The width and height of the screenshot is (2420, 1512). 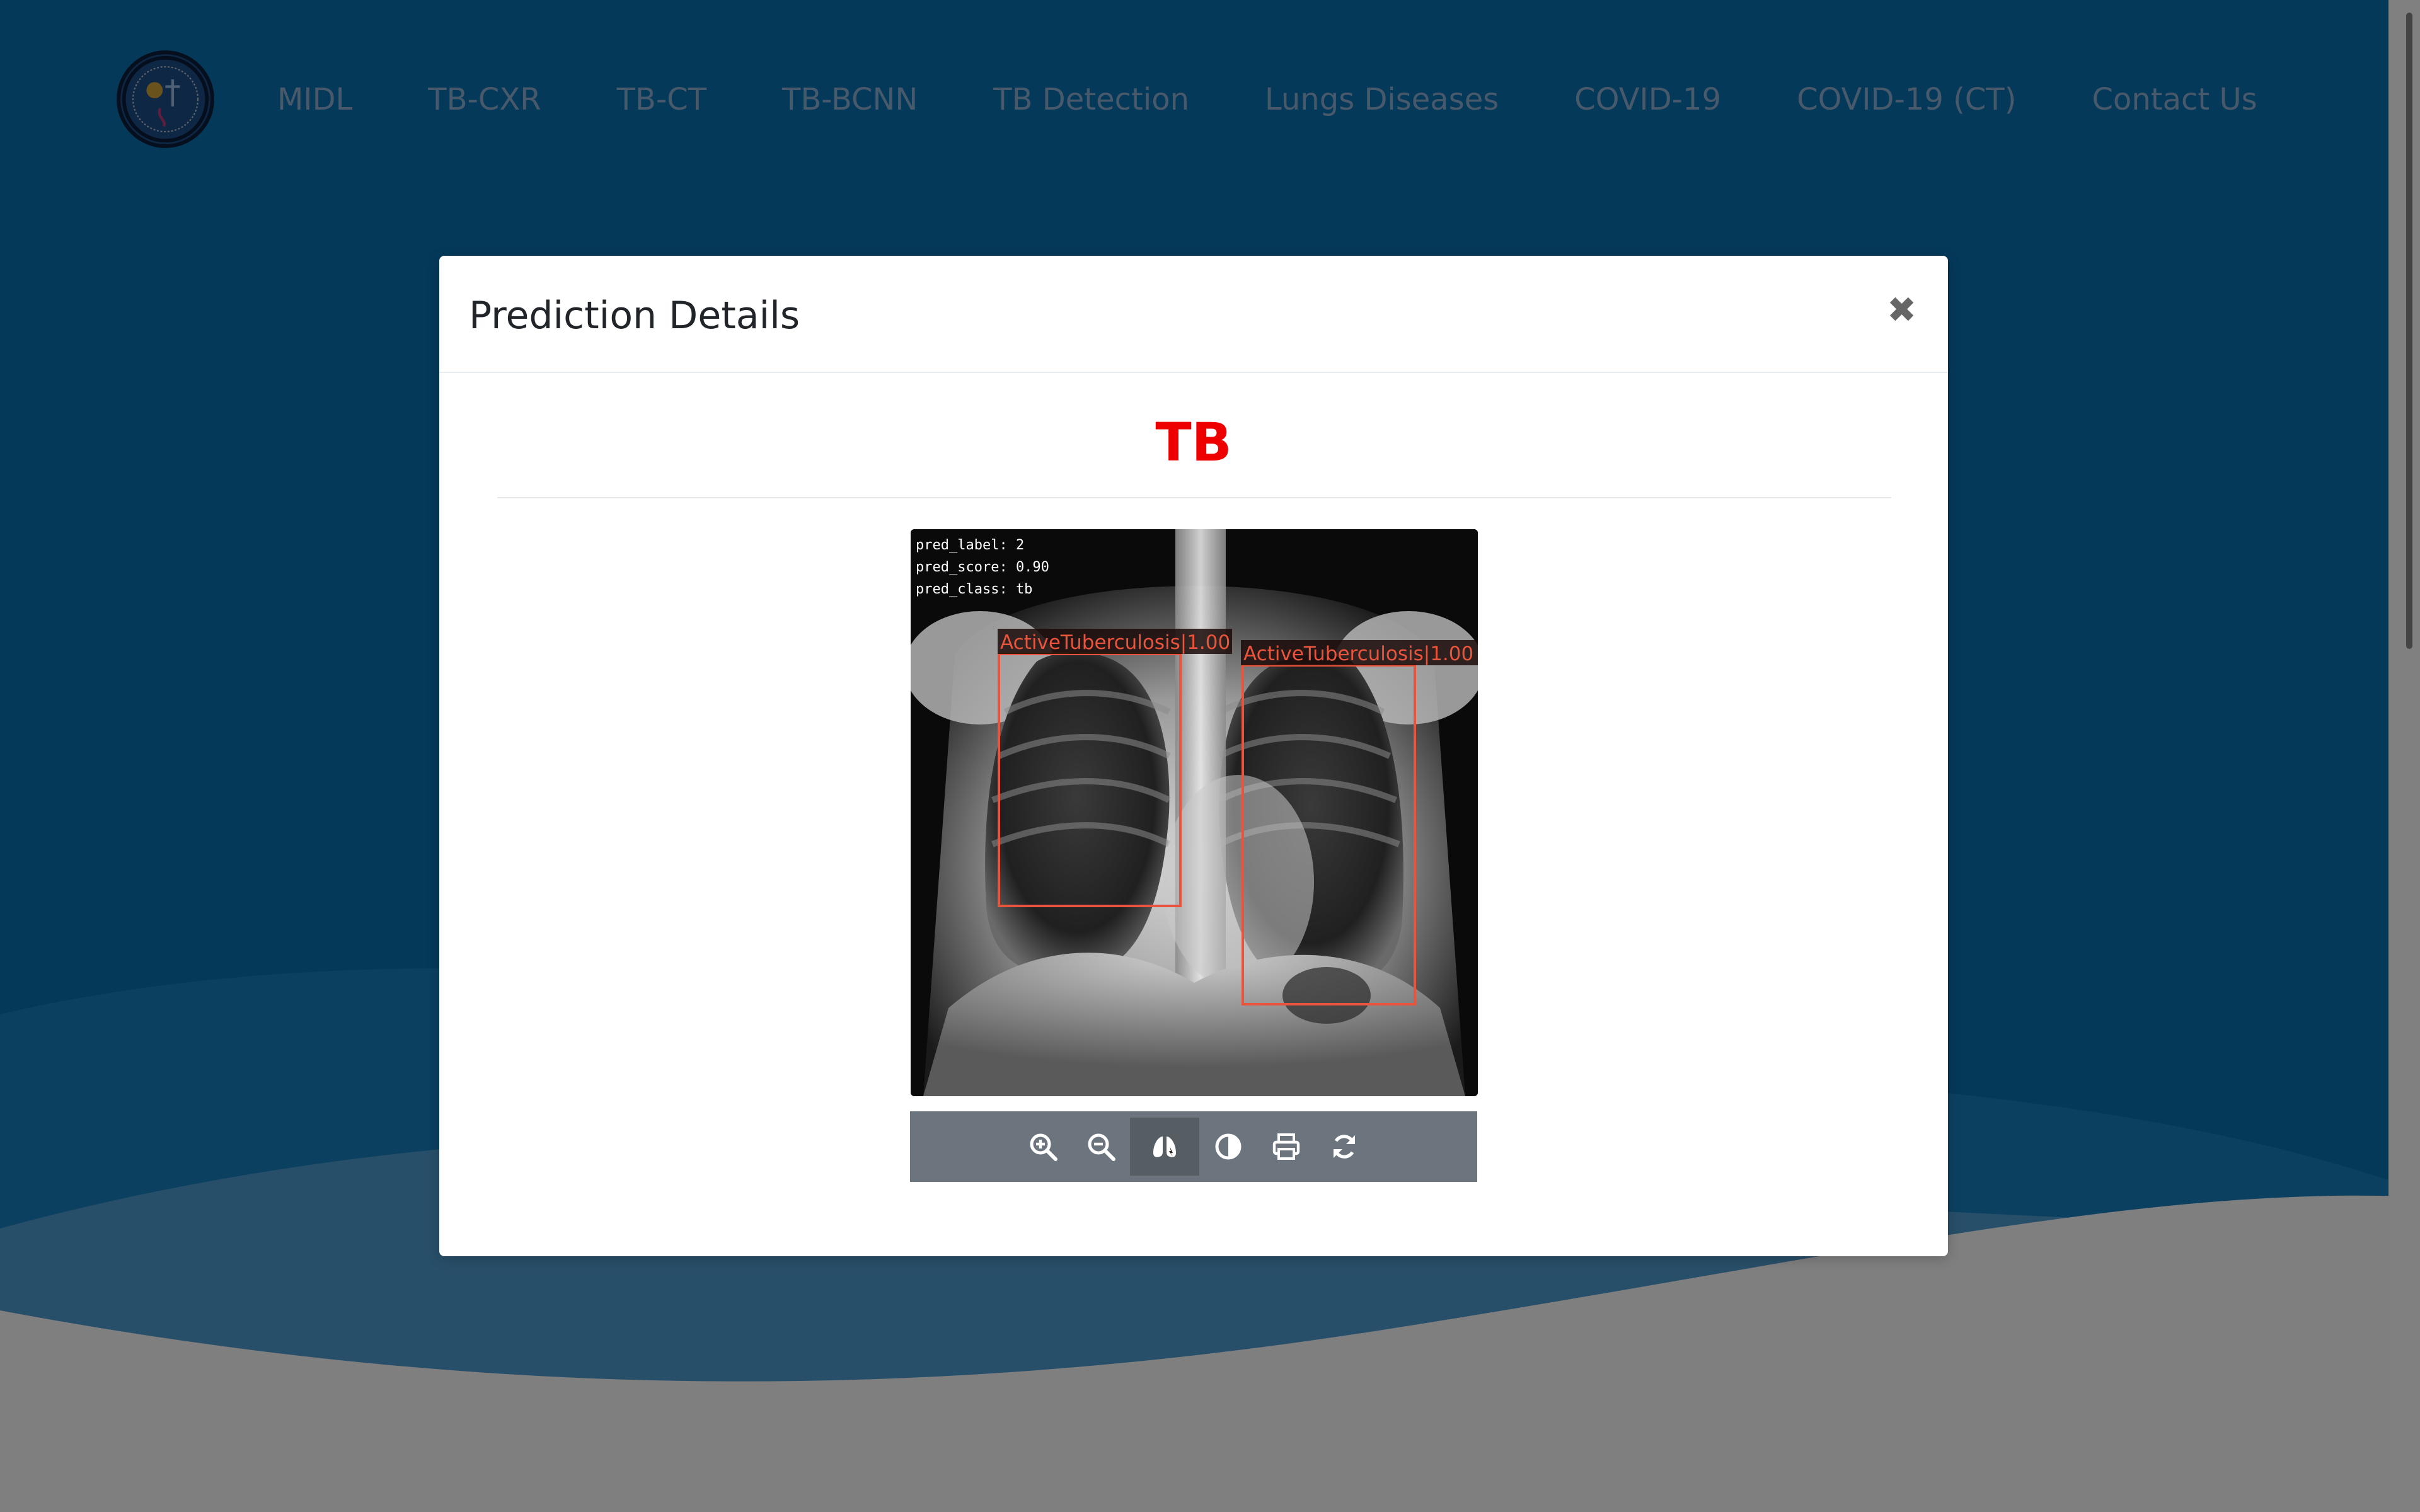 I want to click on result-divider, so click(x=1194, y=497).